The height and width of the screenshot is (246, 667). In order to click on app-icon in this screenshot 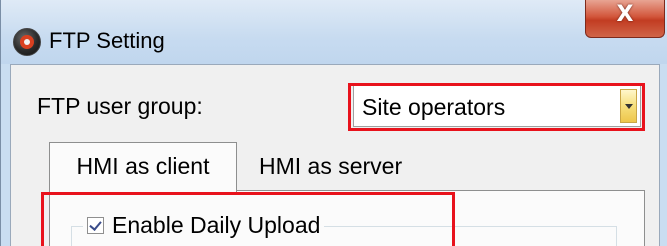, I will do `click(27, 42)`.